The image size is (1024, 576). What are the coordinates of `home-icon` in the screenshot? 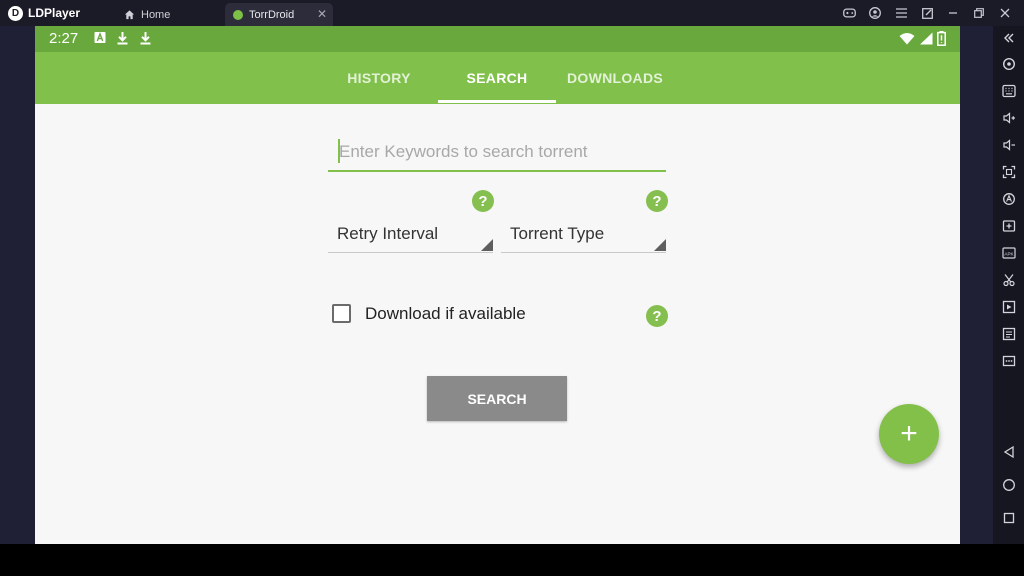 It's located at (129, 15).